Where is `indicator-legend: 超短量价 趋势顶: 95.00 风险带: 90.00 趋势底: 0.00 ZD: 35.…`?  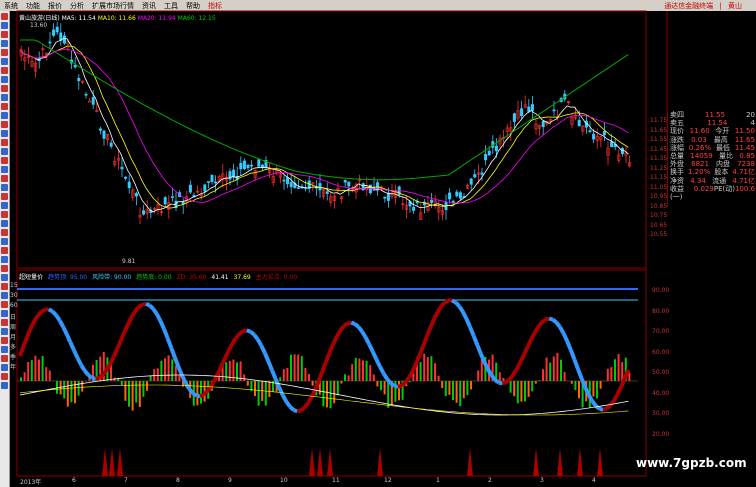
indicator-legend: 超短量价 趋势顶: 95.00 风险带: 90.00 趋势底: 0.00 ZD: 35.… is located at coordinates (160, 276).